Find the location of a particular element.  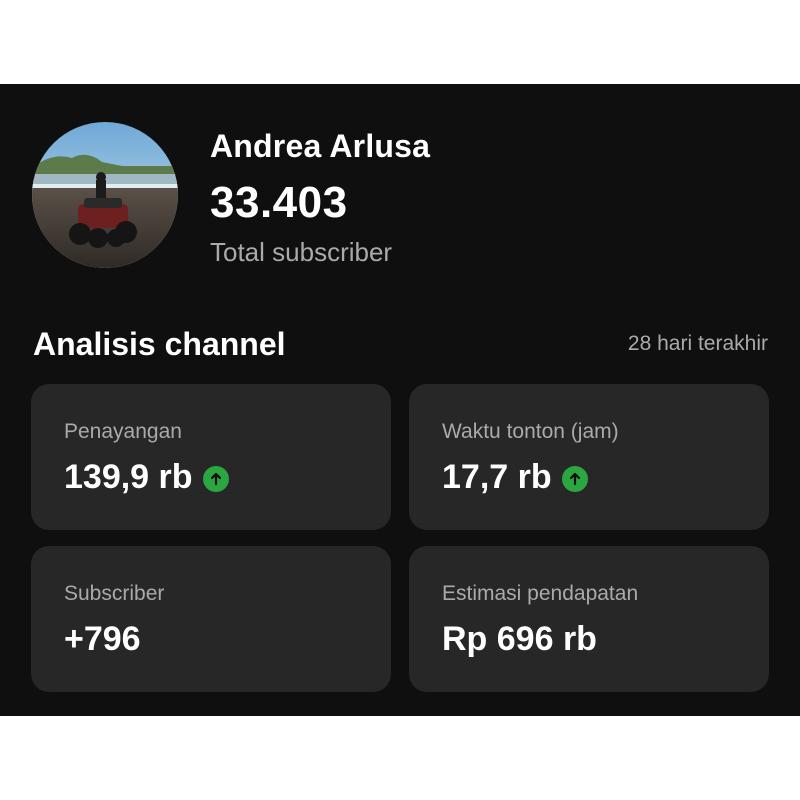

stat-card-watch-time: Waktu tonton (jam) 17,7 rb is located at coordinates (589, 457).